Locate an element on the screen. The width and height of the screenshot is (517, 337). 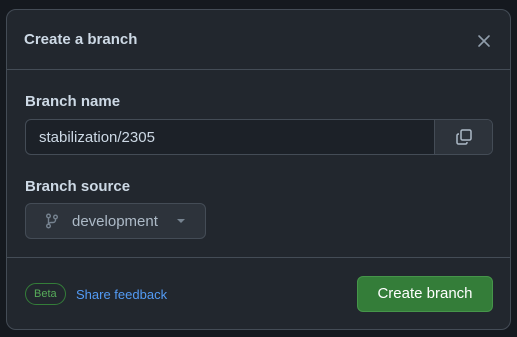
branch-name-group is located at coordinates (259, 137).